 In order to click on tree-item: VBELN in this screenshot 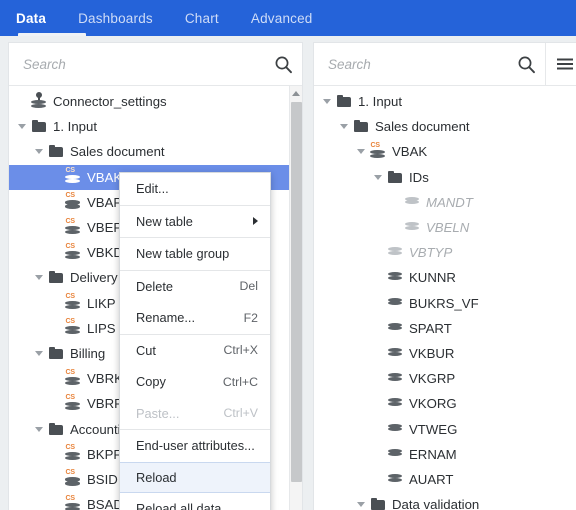, I will do `click(445, 227)`.